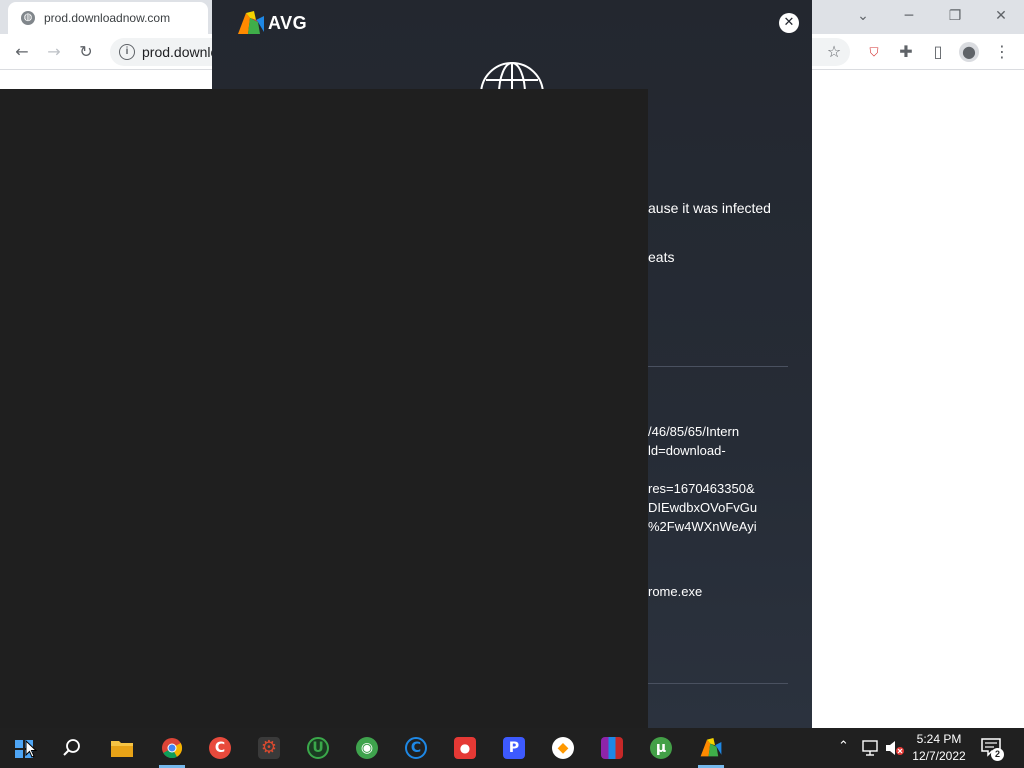 This screenshot has width=1024, height=768. What do you see at coordinates (1001, 16) in the screenshot?
I see `close-window-button: ✕` at bounding box center [1001, 16].